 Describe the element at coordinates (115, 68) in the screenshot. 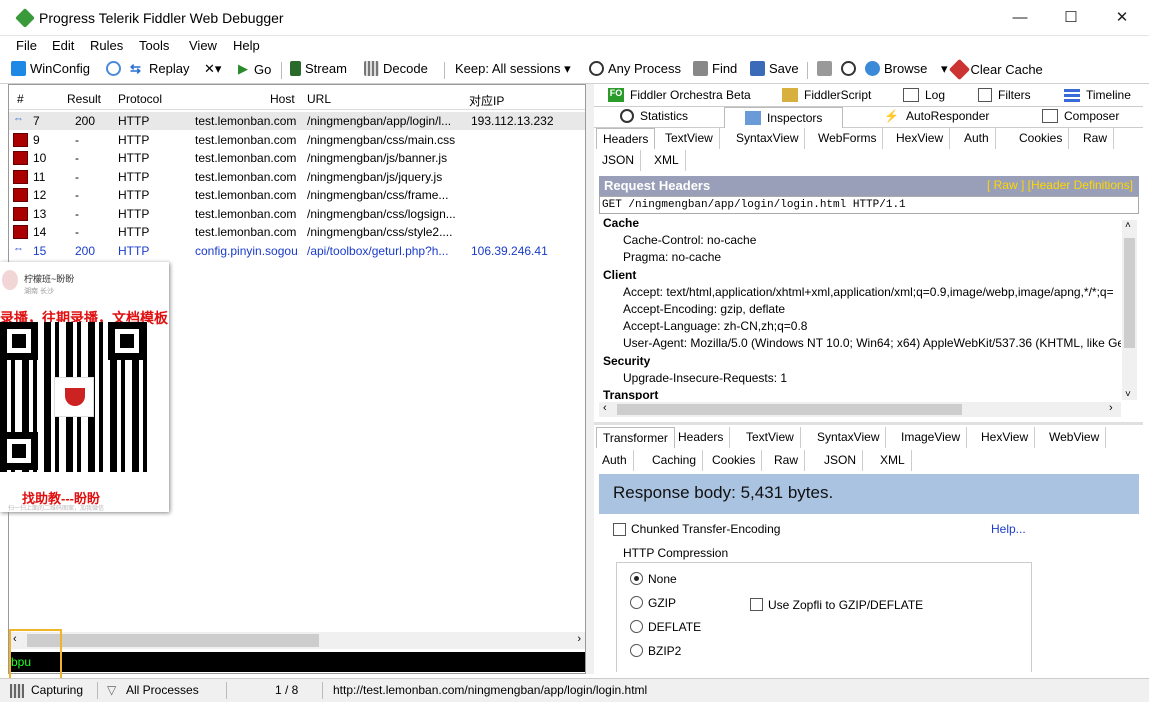

I see `comment-button` at that location.